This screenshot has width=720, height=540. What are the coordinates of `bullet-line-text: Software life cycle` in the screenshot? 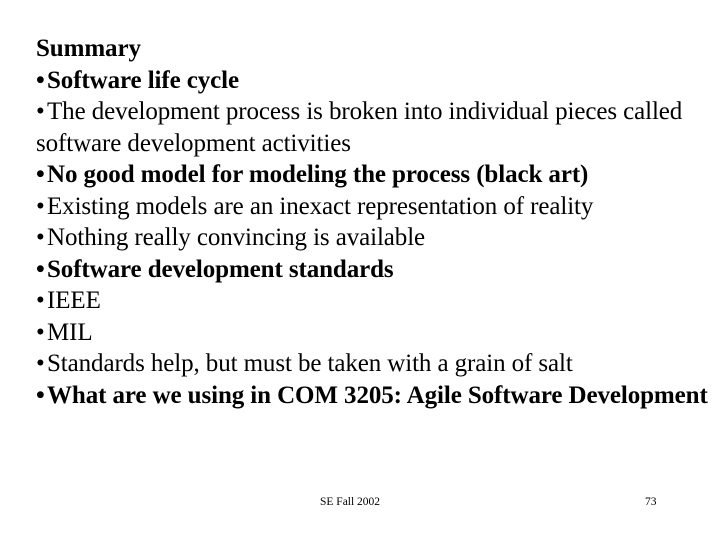 It's located at (143, 80).